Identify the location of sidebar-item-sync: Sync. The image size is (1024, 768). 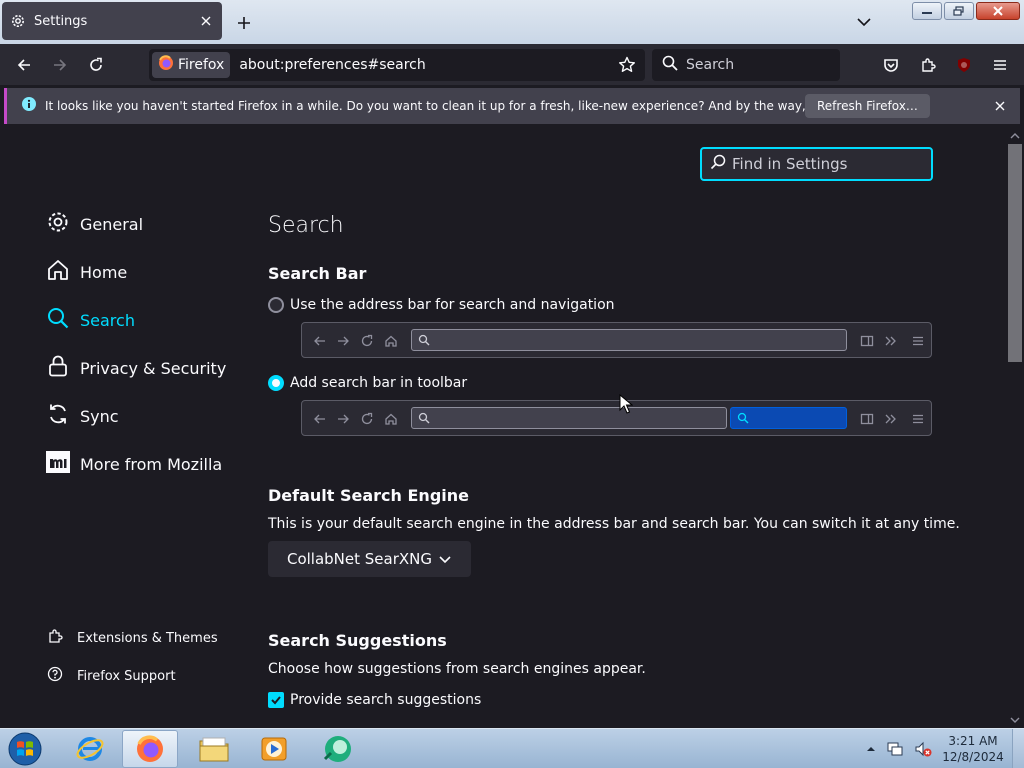
(82, 416).